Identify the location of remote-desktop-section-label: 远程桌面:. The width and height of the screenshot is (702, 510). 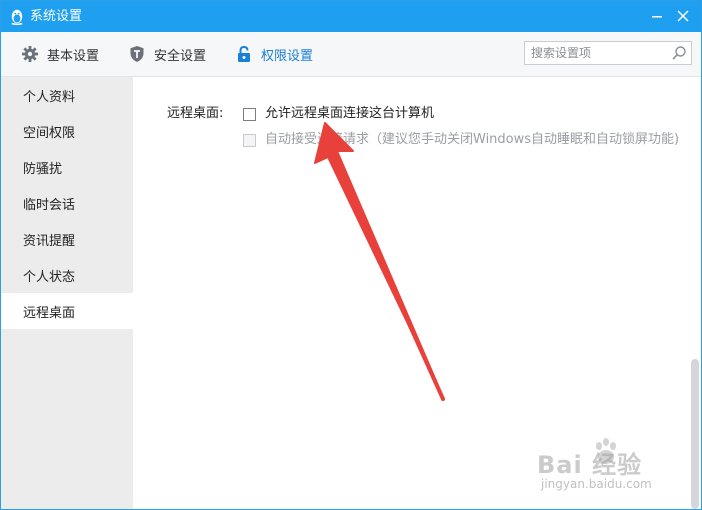
(195, 113).